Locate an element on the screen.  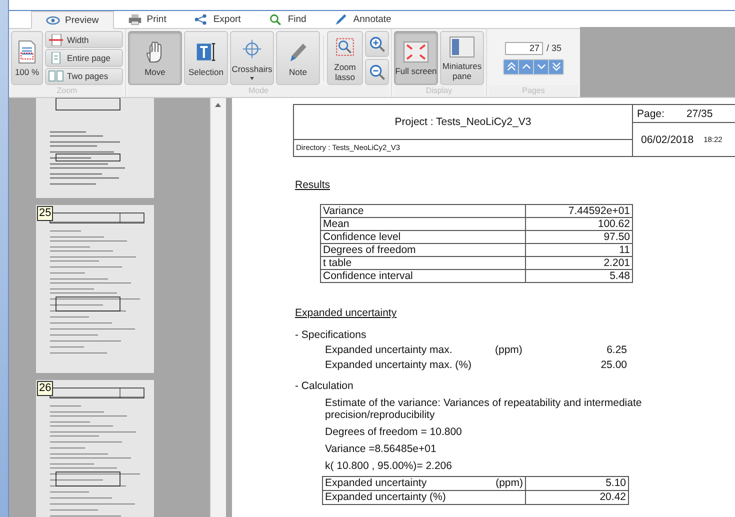
table-cell: 2.201 is located at coordinates (579, 263).